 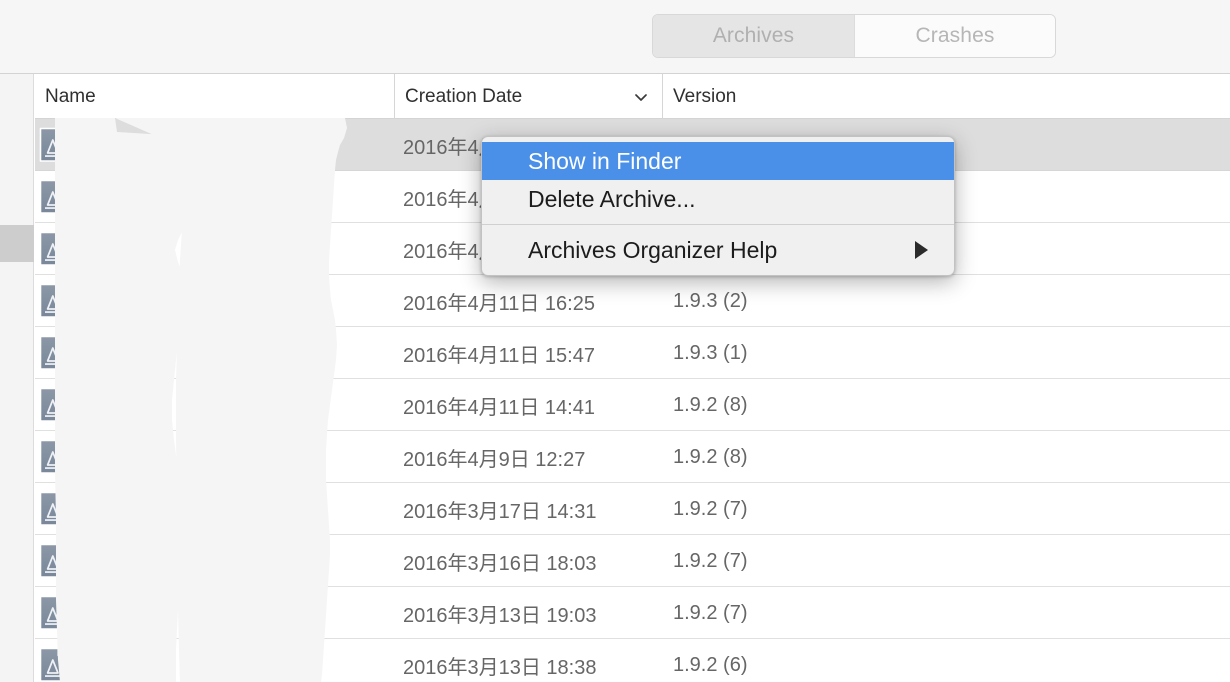 I want to click on table-row: 2016年3月17日 14:31 1.9.2 (7), so click(x=632, y=509).